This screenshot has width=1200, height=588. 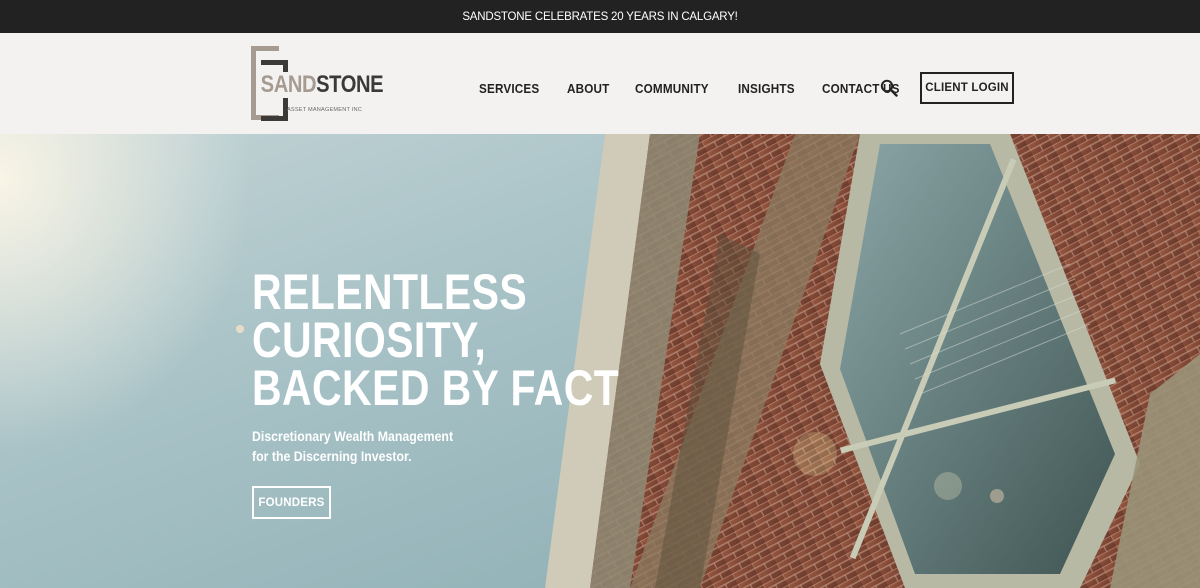 What do you see at coordinates (436, 388) in the screenshot?
I see `hero-title-line-3: BACKED BY FACT` at bounding box center [436, 388].